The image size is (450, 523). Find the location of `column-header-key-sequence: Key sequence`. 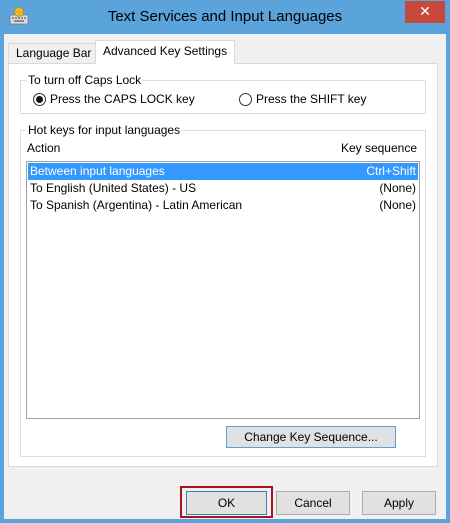

column-header-key-sequence: Key sequence is located at coordinates (378, 148).